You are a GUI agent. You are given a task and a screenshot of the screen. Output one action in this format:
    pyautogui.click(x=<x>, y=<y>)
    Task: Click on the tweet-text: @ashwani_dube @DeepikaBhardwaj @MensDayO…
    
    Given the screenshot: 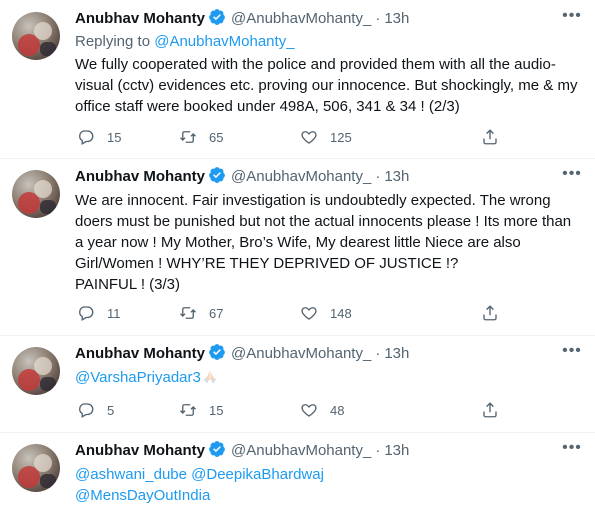 What is the action you would take?
    pyautogui.click(x=327, y=485)
    